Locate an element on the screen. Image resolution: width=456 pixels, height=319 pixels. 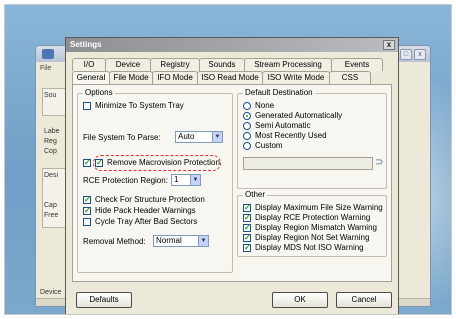
minimize-to-tray-option: Minimize To System Tray is located at coordinates (133, 105).